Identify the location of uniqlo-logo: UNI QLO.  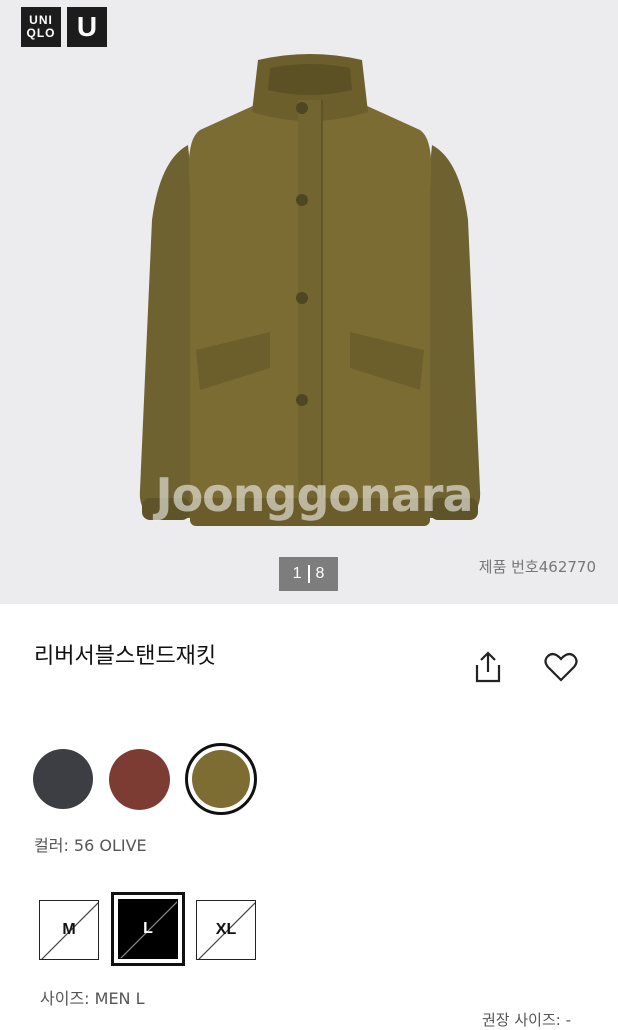
(41, 27).